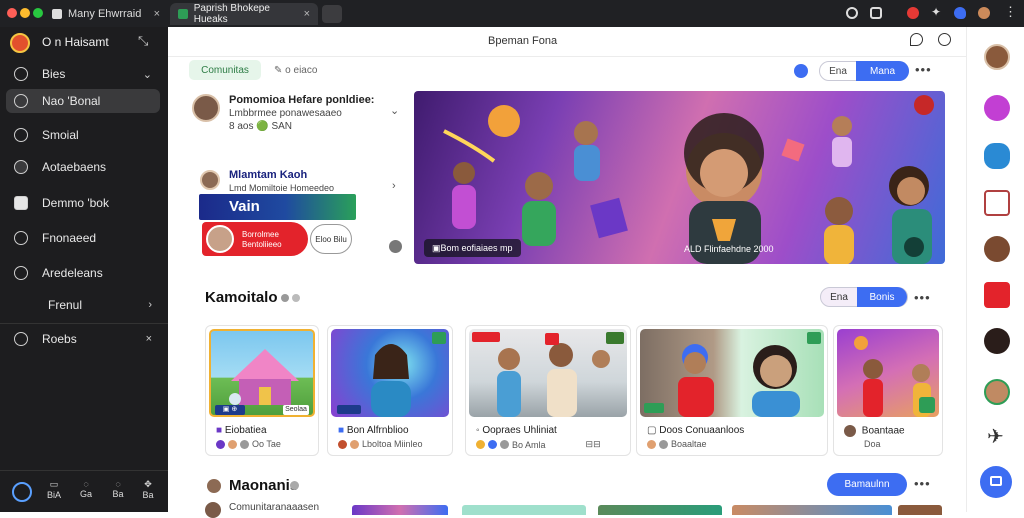 The width and height of the screenshot is (1024, 518). I want to click on search-icon, so click(21, 101).